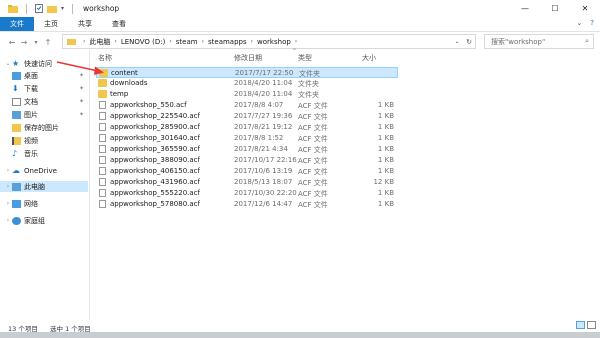 The image size is (600, 338). I want to click on quick-access-dropdown-icon: ▾, so click(62, 8).